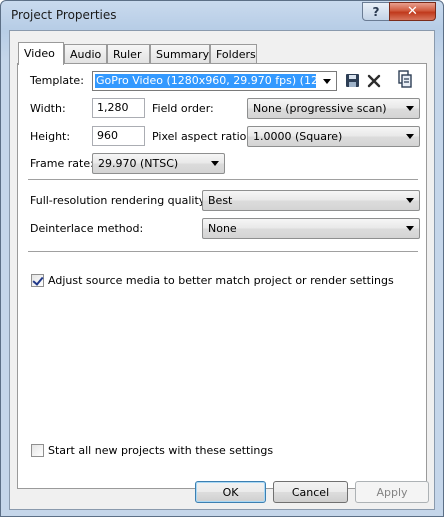 The image size is (444, 517). What do you see at coordinates (405, 79) in the screenshot?
I see `match-media-icon` at bounding box center [405, 79].